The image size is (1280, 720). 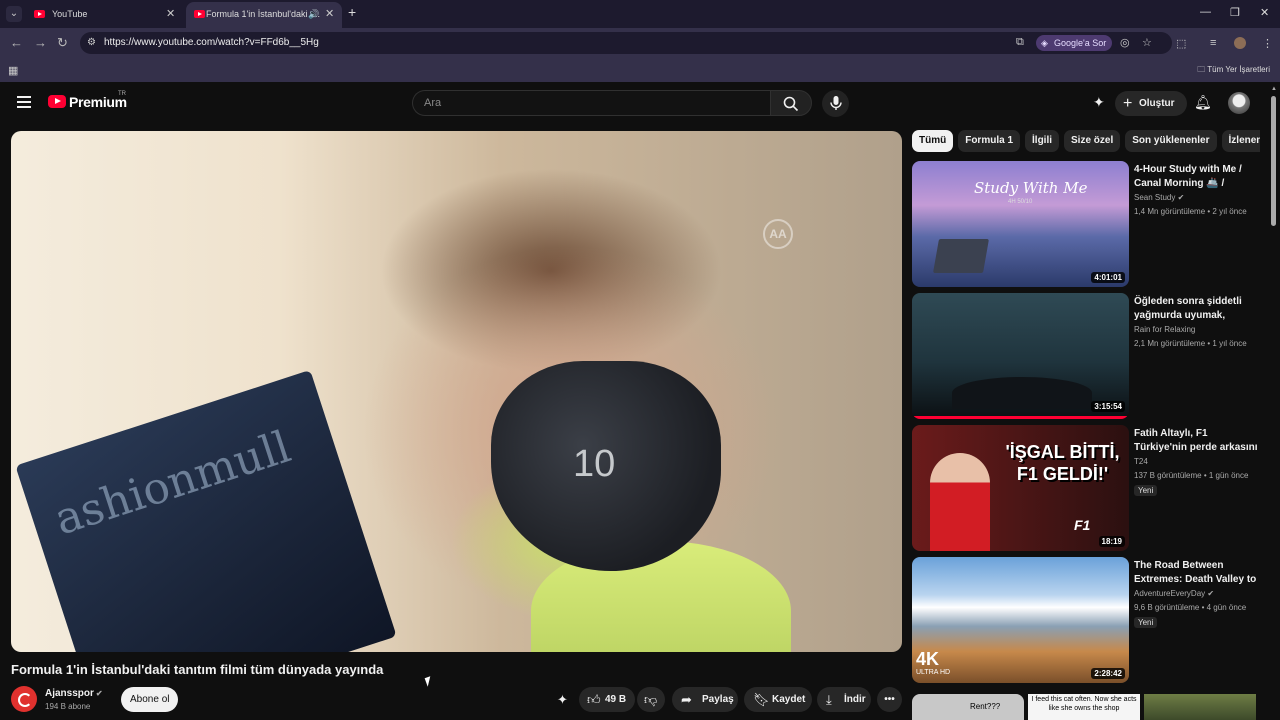 What do you see at coordinates (1141, 461) in the screenshot?
I see `recommended-channel: T24` at bounding box center [1141, 461].